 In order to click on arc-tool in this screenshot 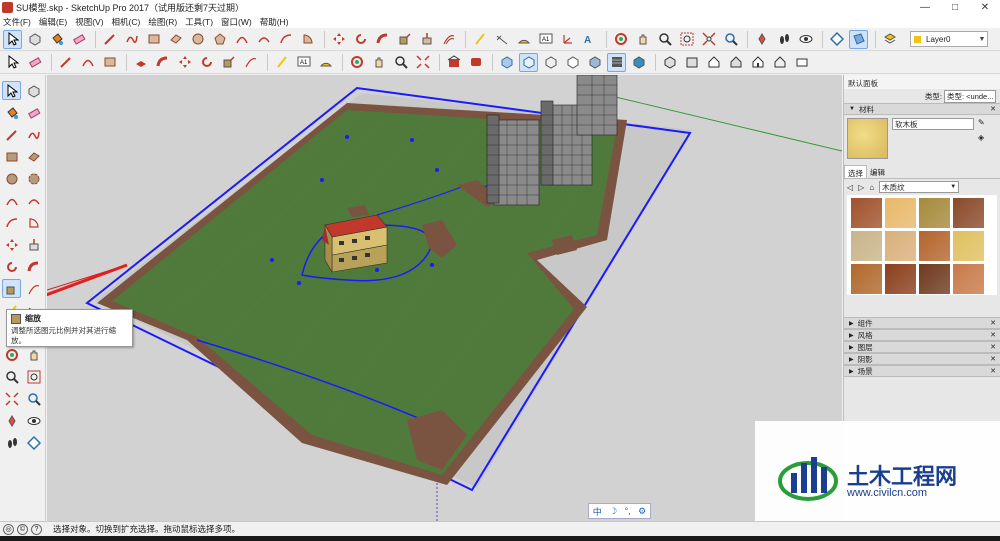, I will do `click(11, 200)`.